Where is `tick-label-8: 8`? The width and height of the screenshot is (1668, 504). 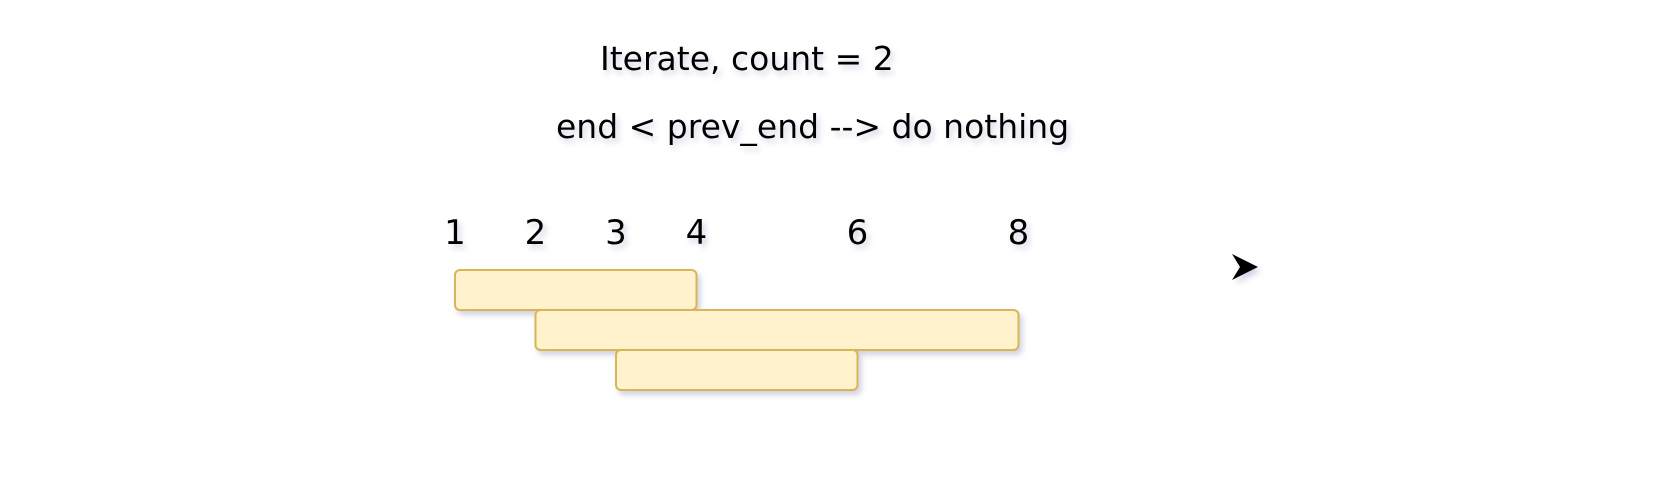 tick-label-8: 8 is located at coordinates (1019, 233).